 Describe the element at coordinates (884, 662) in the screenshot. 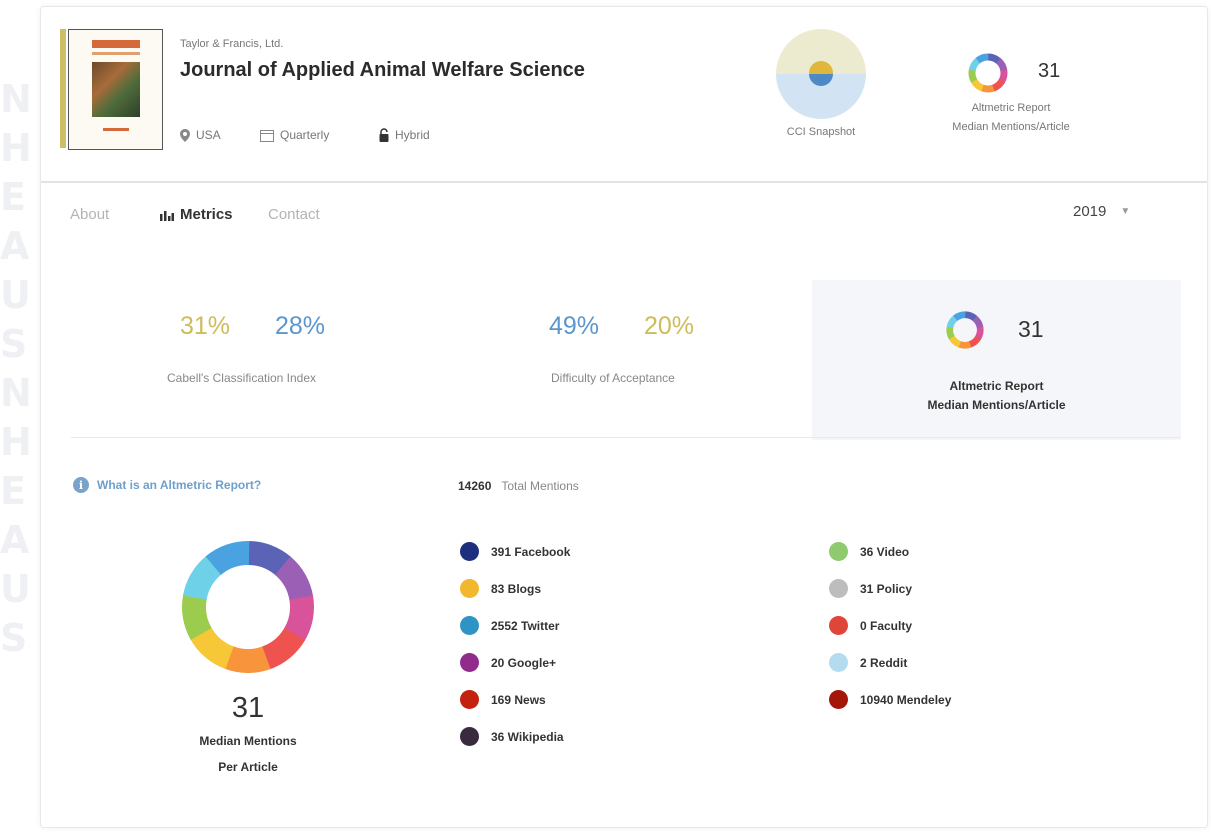

I see `legend-label: 2 Reddit` at that location.